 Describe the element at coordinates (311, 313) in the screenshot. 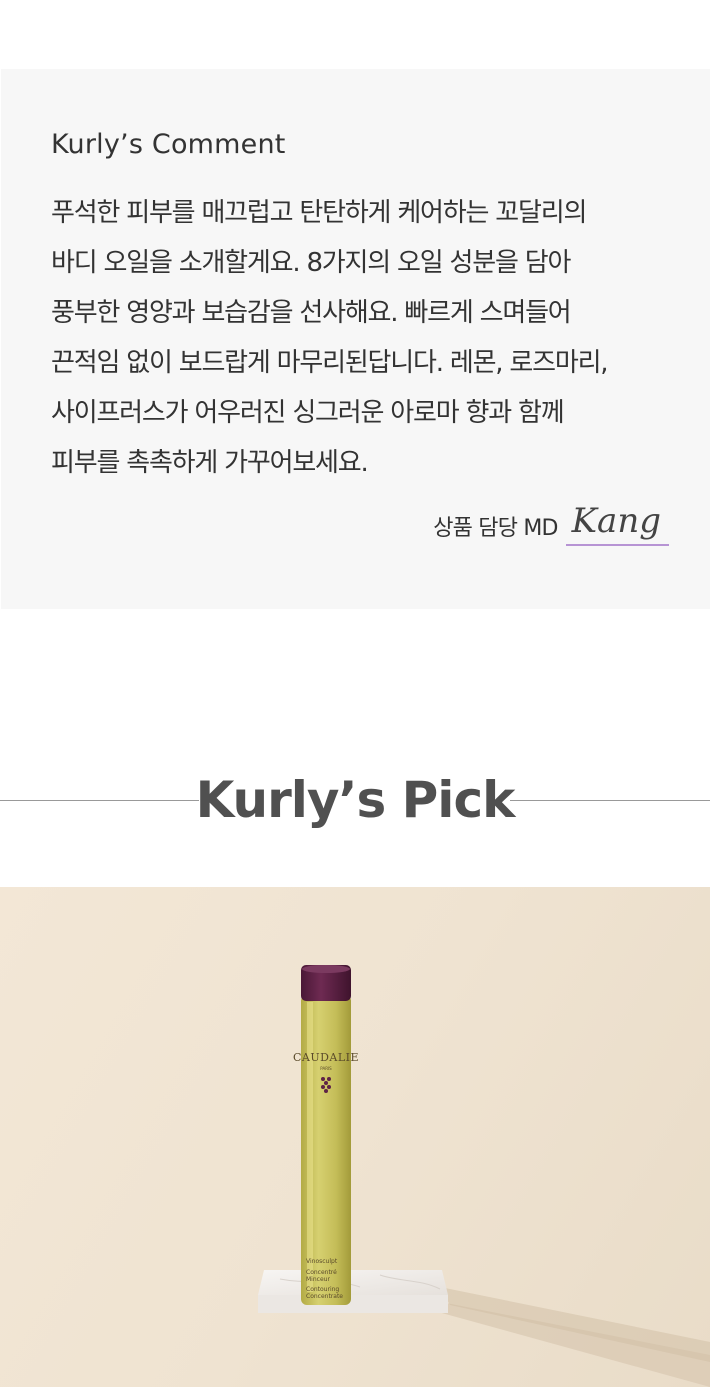

I see `comment-line: 풍부한 영양과 보습감을 선사해요. 빠르게 스며들어` at that location.